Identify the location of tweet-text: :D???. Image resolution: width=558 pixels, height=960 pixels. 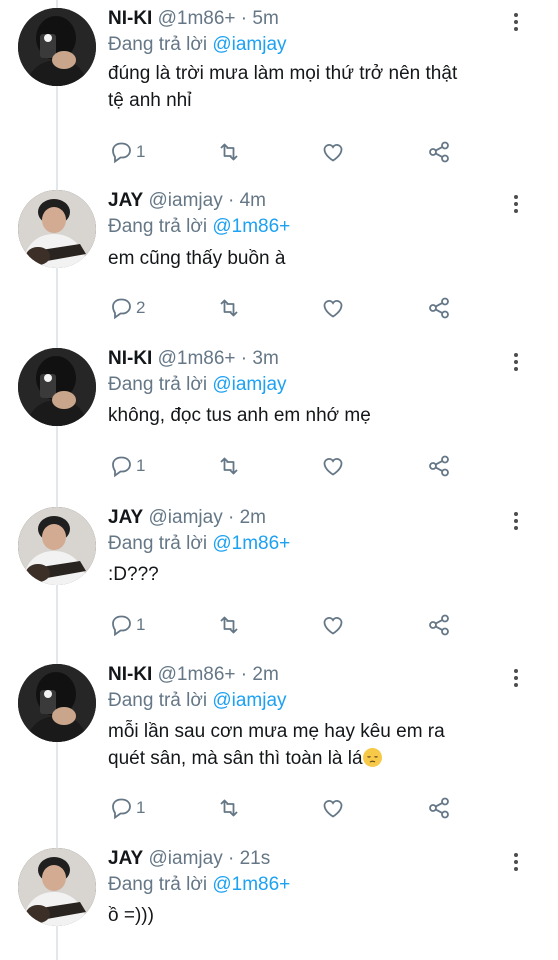
(318, 574).